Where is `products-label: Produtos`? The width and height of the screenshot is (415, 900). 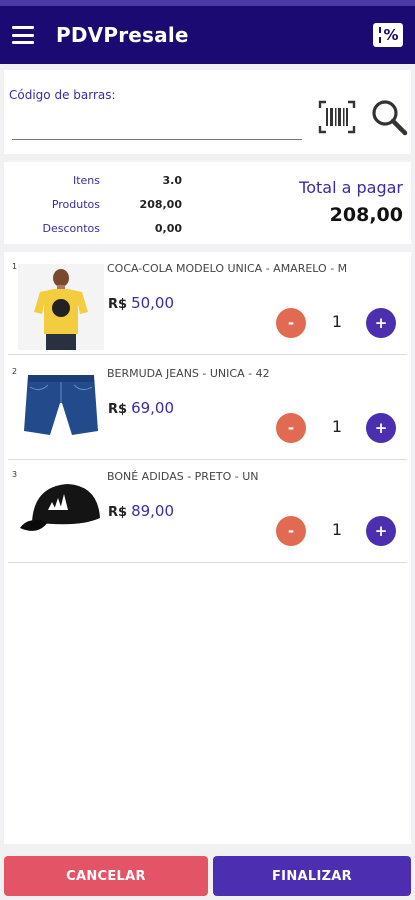 products-label: Produtos is located at coordinates (75, 204).